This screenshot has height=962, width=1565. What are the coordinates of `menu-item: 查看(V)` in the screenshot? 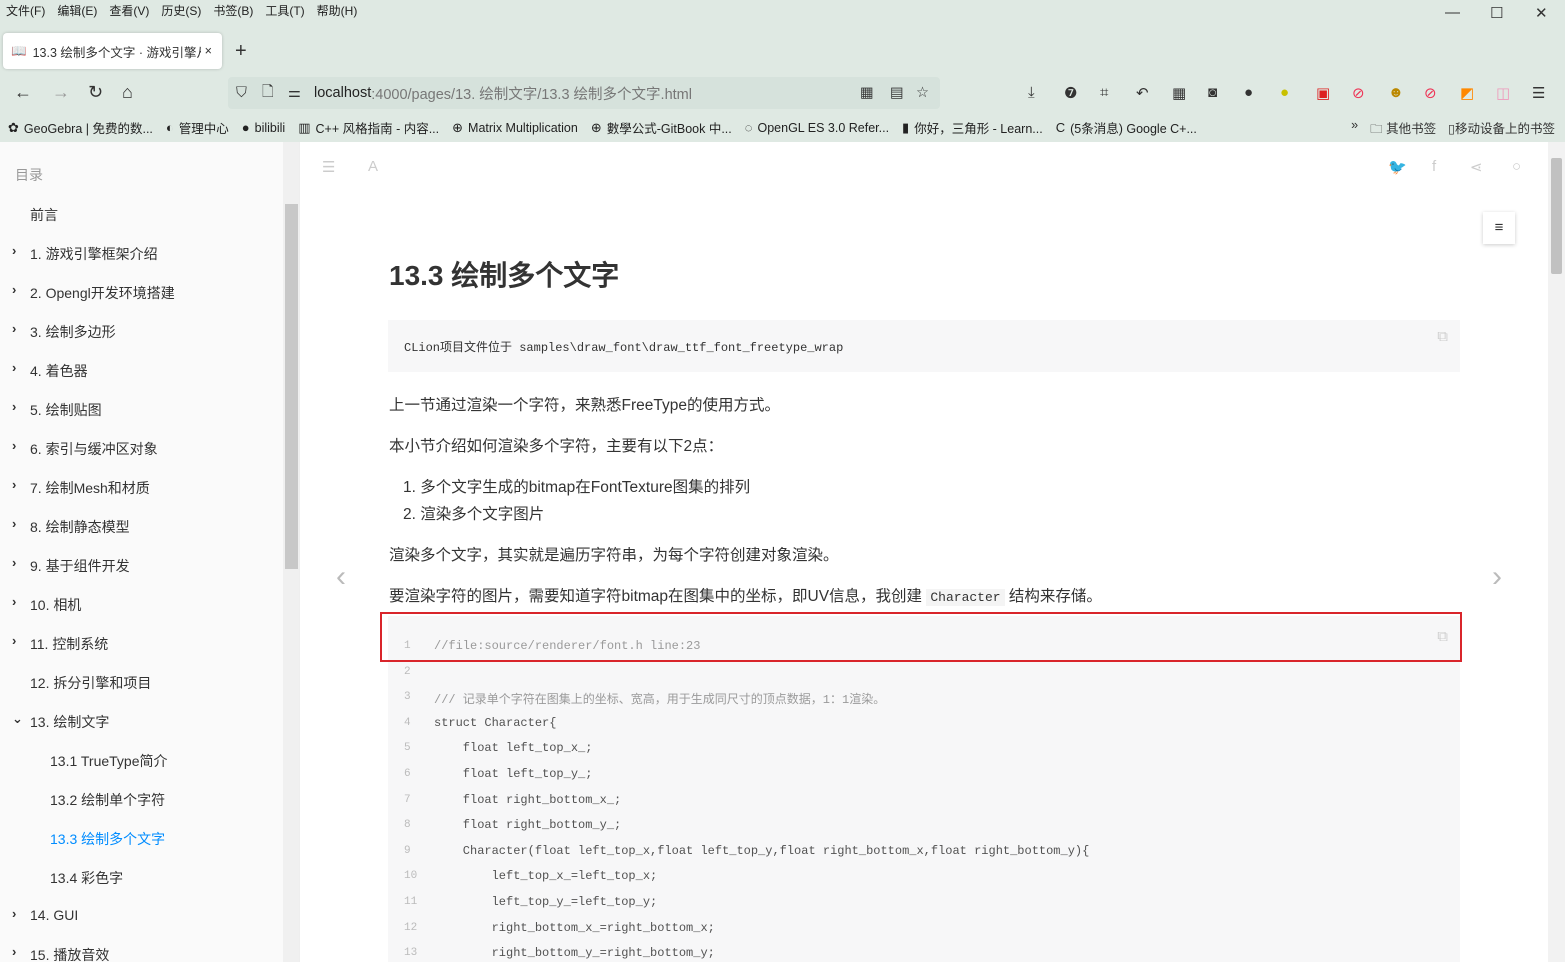 It's located at (129, 11).